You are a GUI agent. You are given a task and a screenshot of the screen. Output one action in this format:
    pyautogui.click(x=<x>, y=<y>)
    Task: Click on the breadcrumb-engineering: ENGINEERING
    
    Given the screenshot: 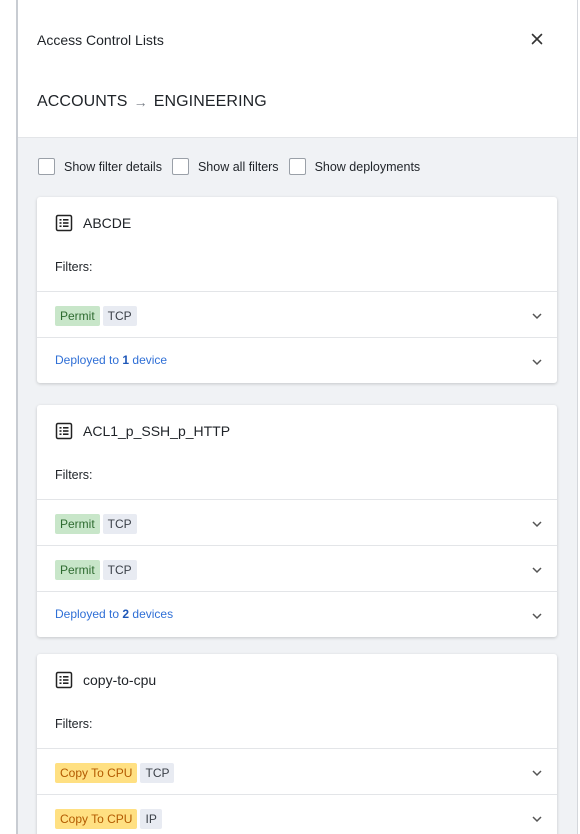 What is the action you would take?
    pyautogui.click(x=210, y=101)
    